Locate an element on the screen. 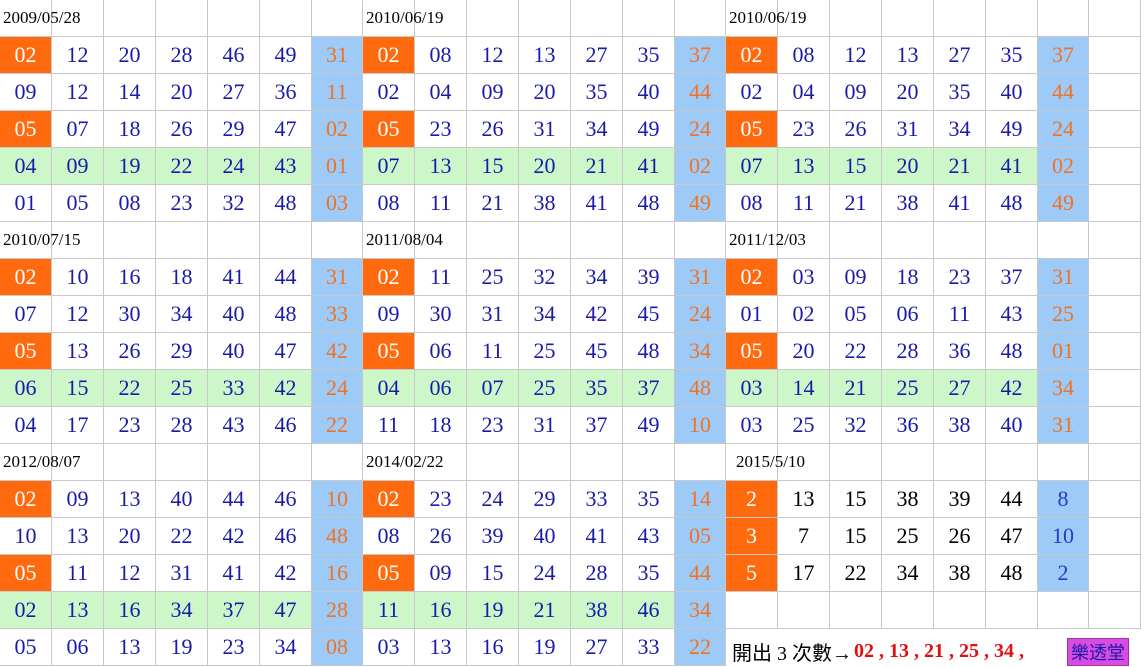  special-number: 10 is located at coordinates (1063, 536).